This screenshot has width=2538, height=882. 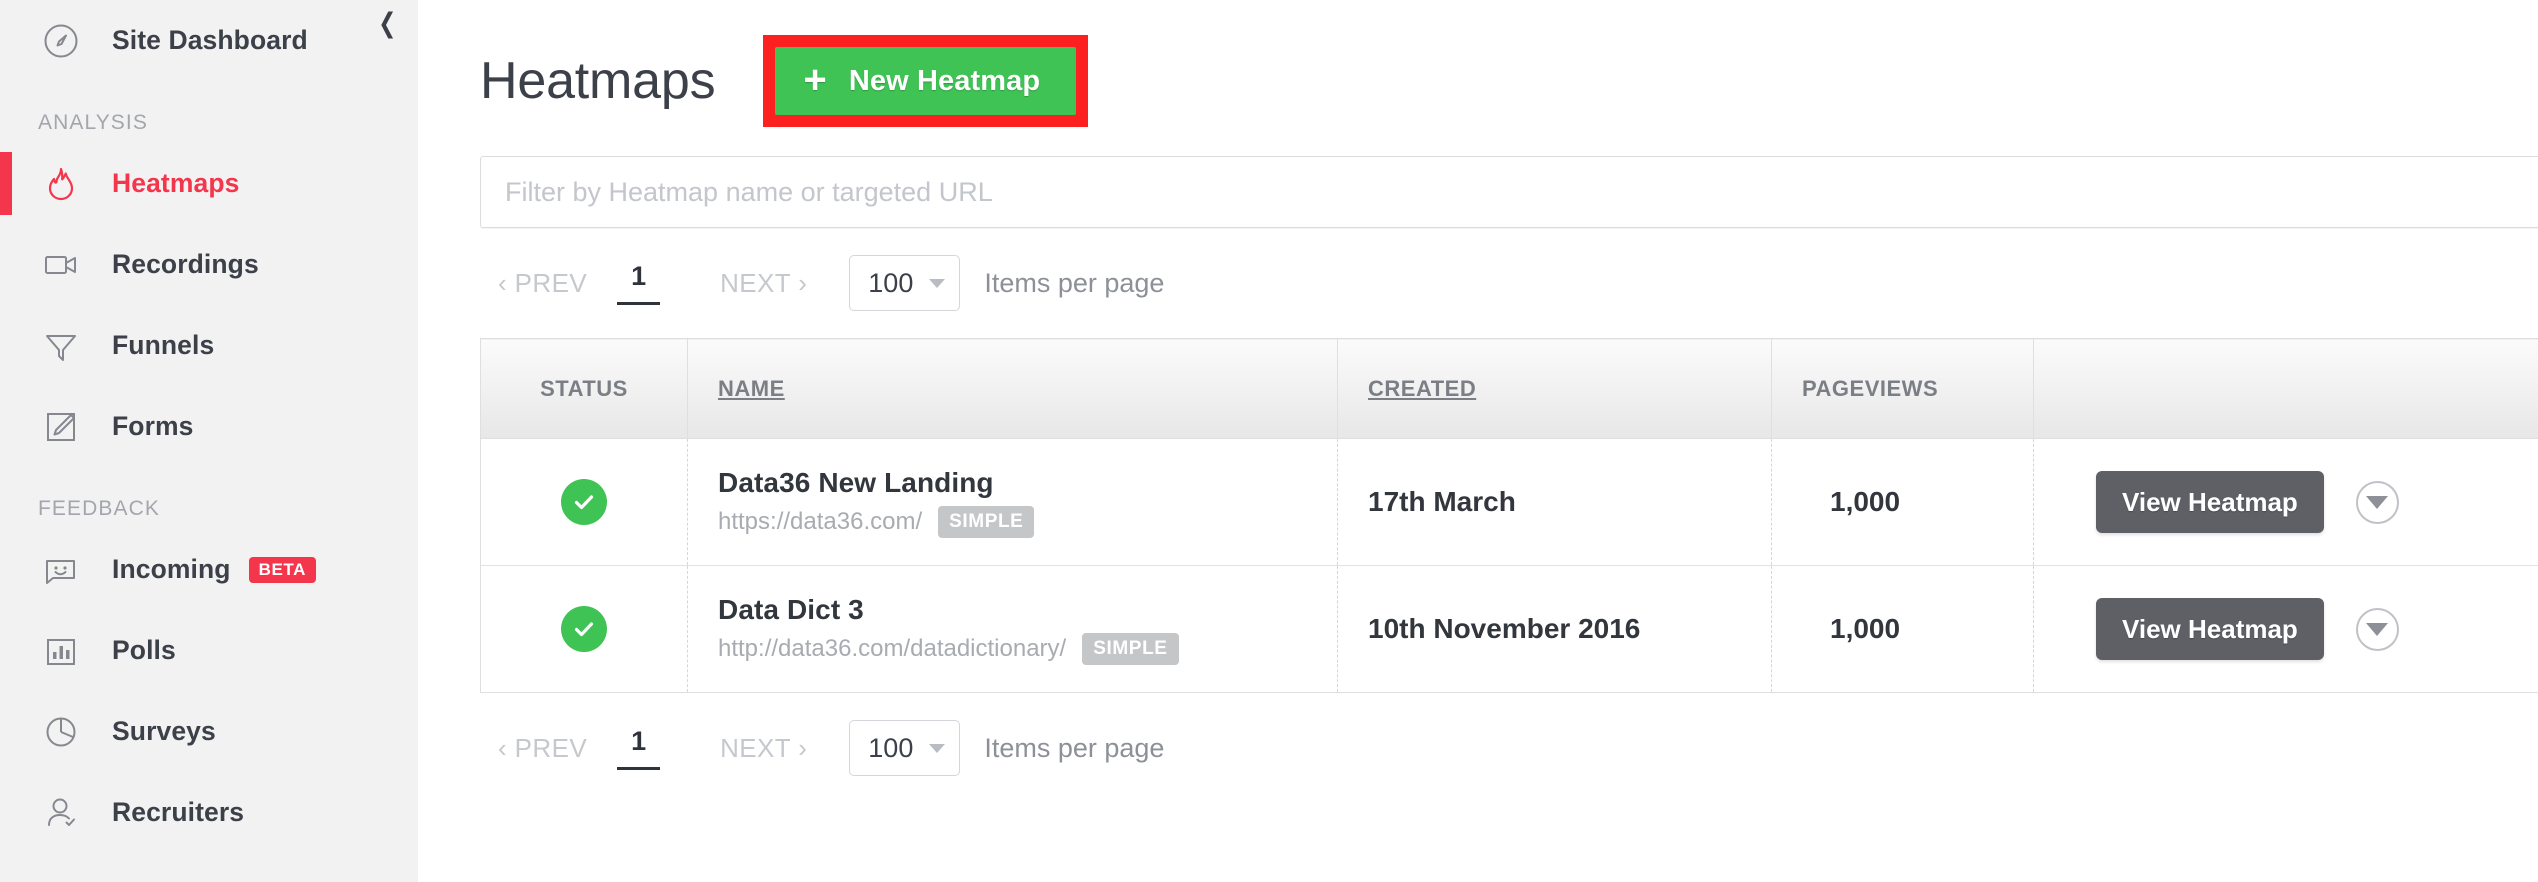 What do you see at coordinates (176, 183) in the screenshot?
I see `sidebar-item-label: Heatmaps` at bounding box center [176, 183].